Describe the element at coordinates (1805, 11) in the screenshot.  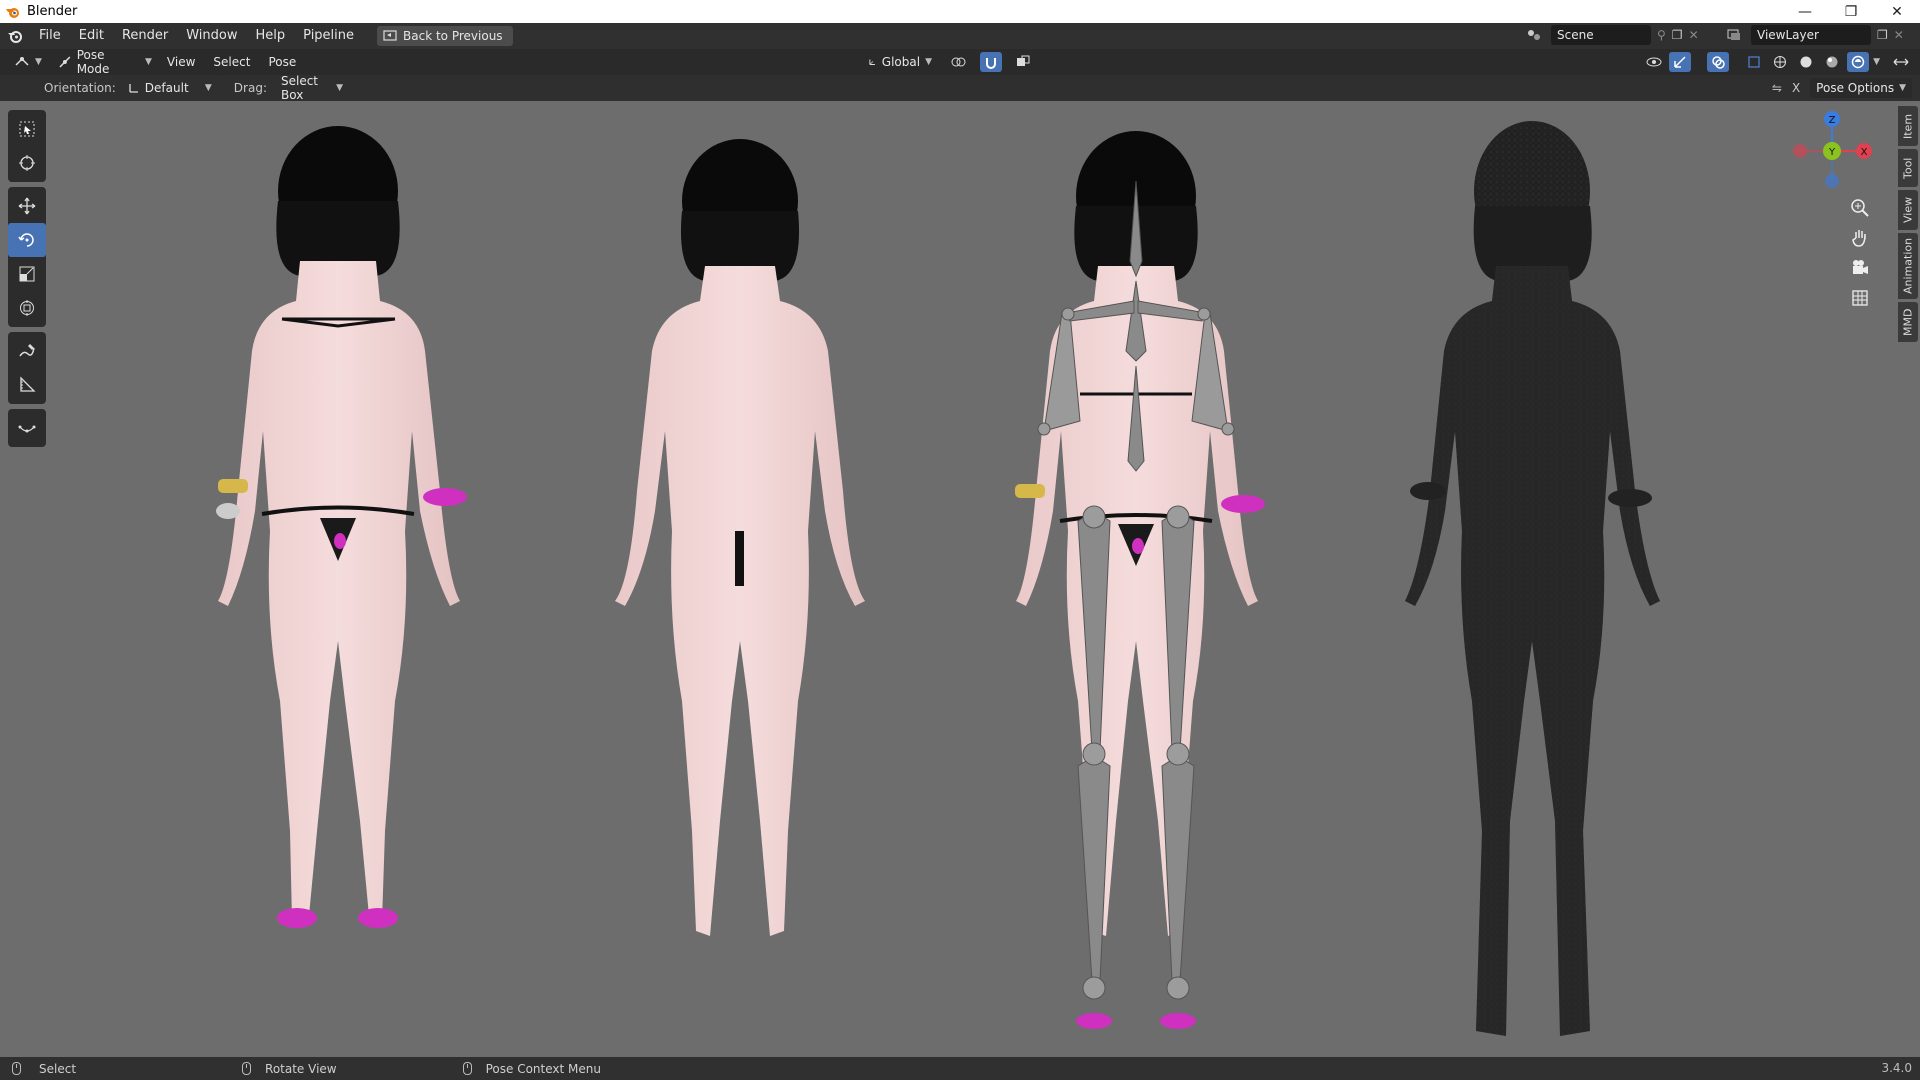
I see `minimize-icon: —` at that location.